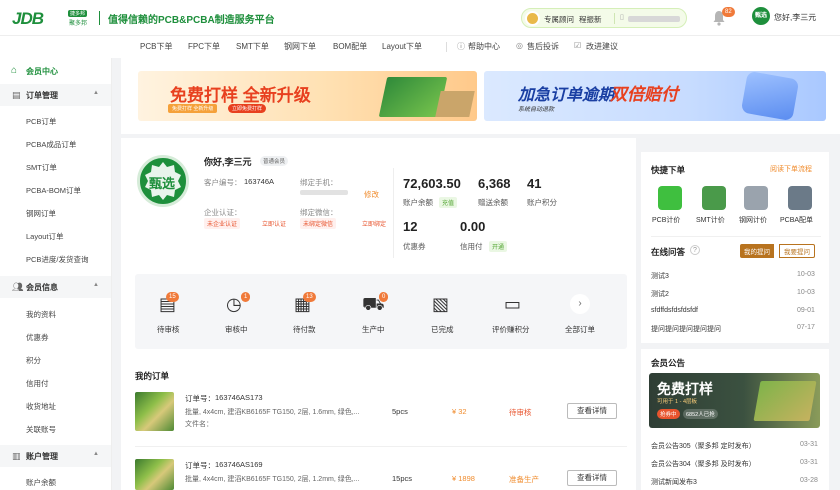 The image size is (840, 490). Describe the element at coordinates (33, 360) in the screenshot. I see `sidebar-item-points: 积分` at that location.